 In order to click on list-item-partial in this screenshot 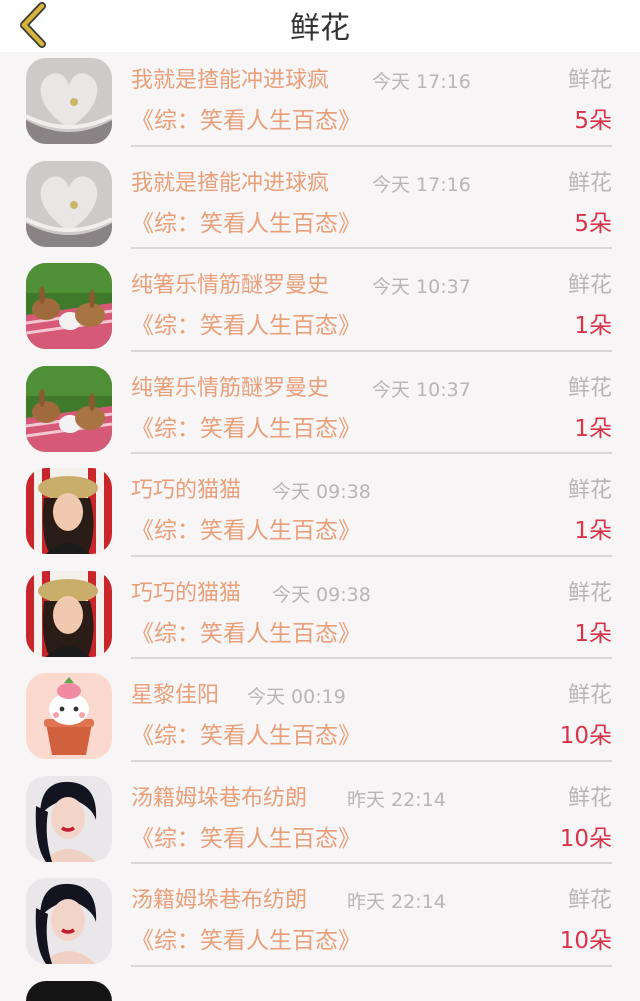, I will do `click(320, 988)`.